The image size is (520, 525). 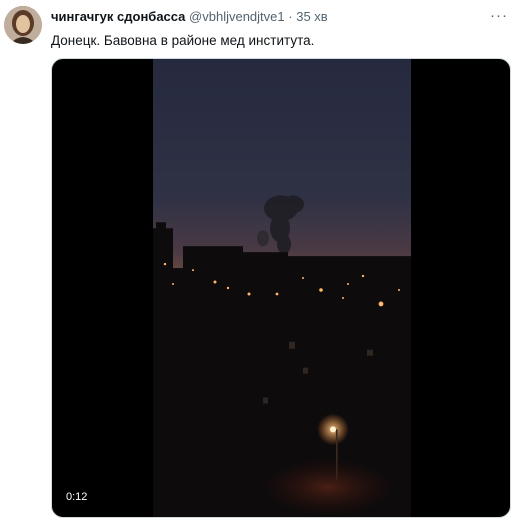 What do you see at coordinates (311, 16) in the screenshot?
I see `tweet-time: 35 хв` at bounding box center [311, 16].